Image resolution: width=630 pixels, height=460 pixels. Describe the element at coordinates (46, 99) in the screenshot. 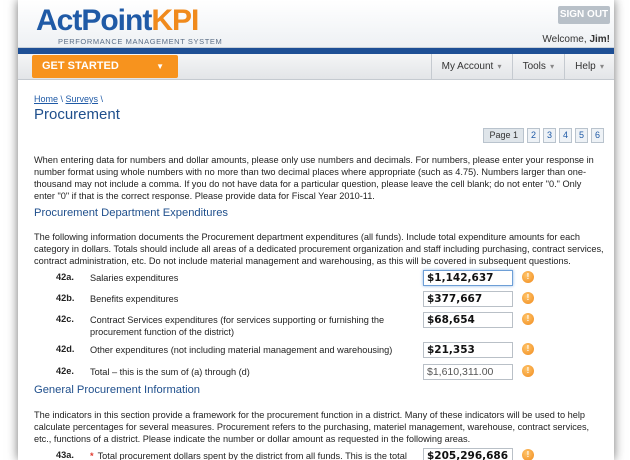

I see `breadcrumb-home: Home` at that location.